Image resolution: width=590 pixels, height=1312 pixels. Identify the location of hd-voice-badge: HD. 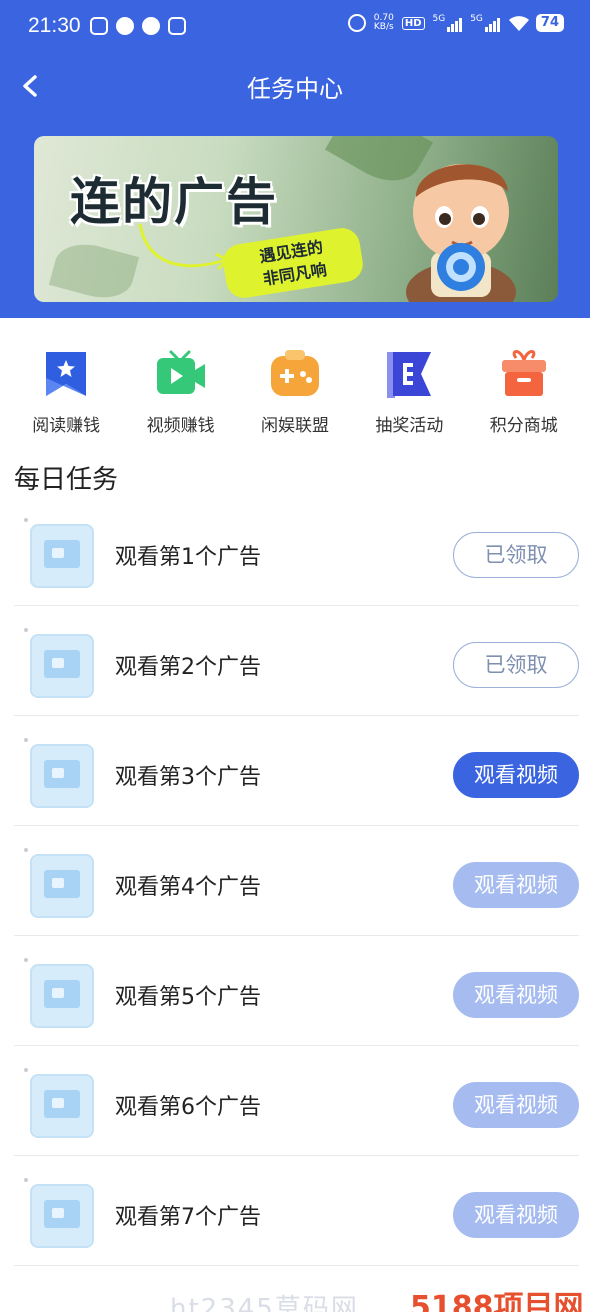
(413, 23).